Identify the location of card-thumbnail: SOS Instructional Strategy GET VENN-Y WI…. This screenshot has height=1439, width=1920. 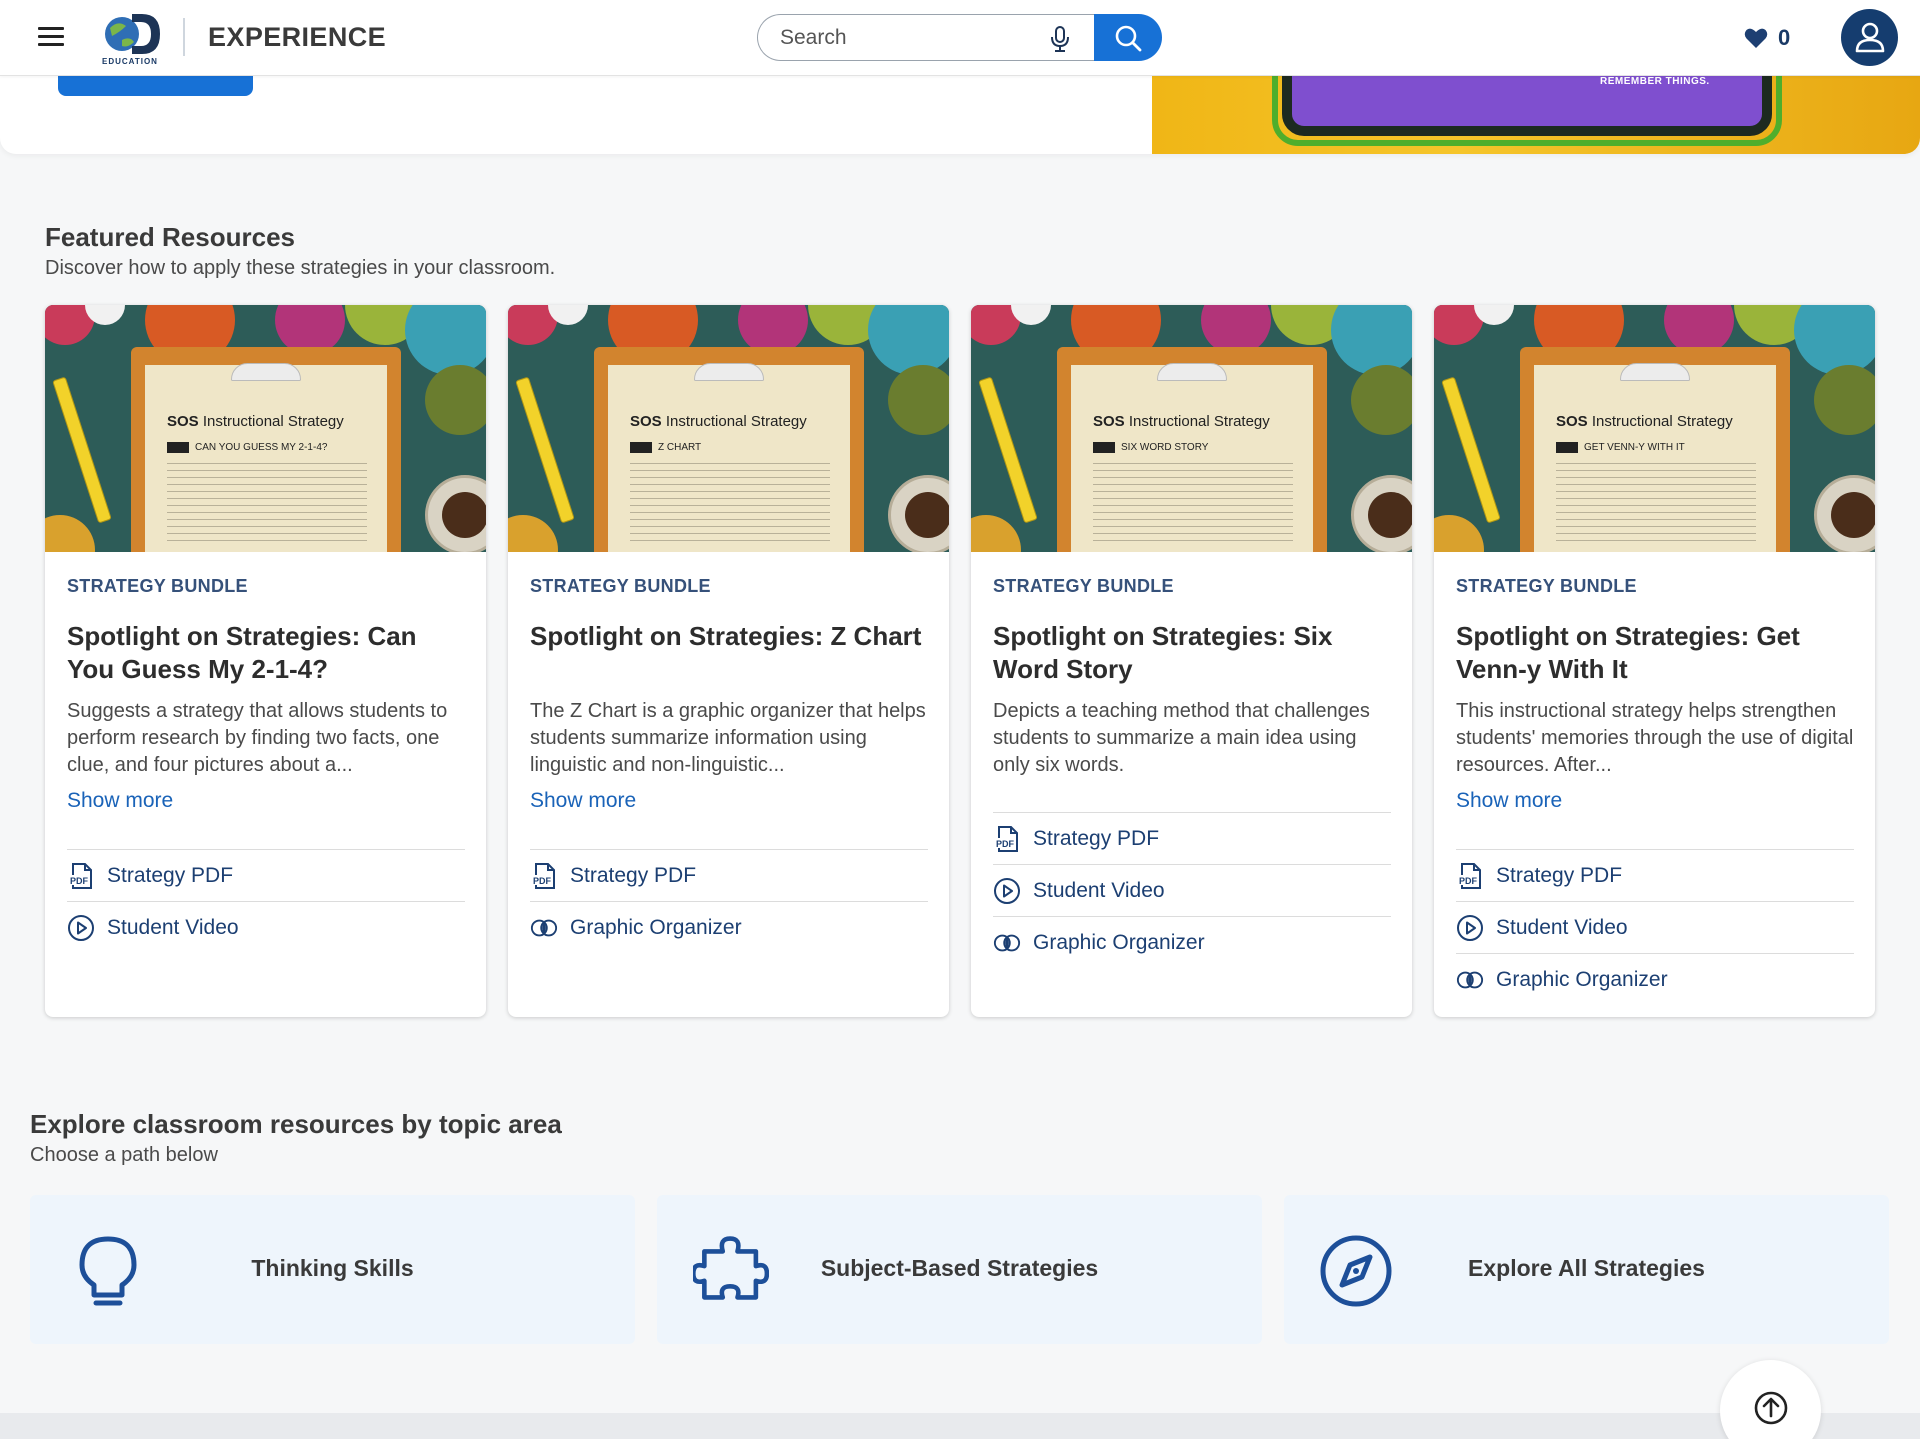
(1654, 428).